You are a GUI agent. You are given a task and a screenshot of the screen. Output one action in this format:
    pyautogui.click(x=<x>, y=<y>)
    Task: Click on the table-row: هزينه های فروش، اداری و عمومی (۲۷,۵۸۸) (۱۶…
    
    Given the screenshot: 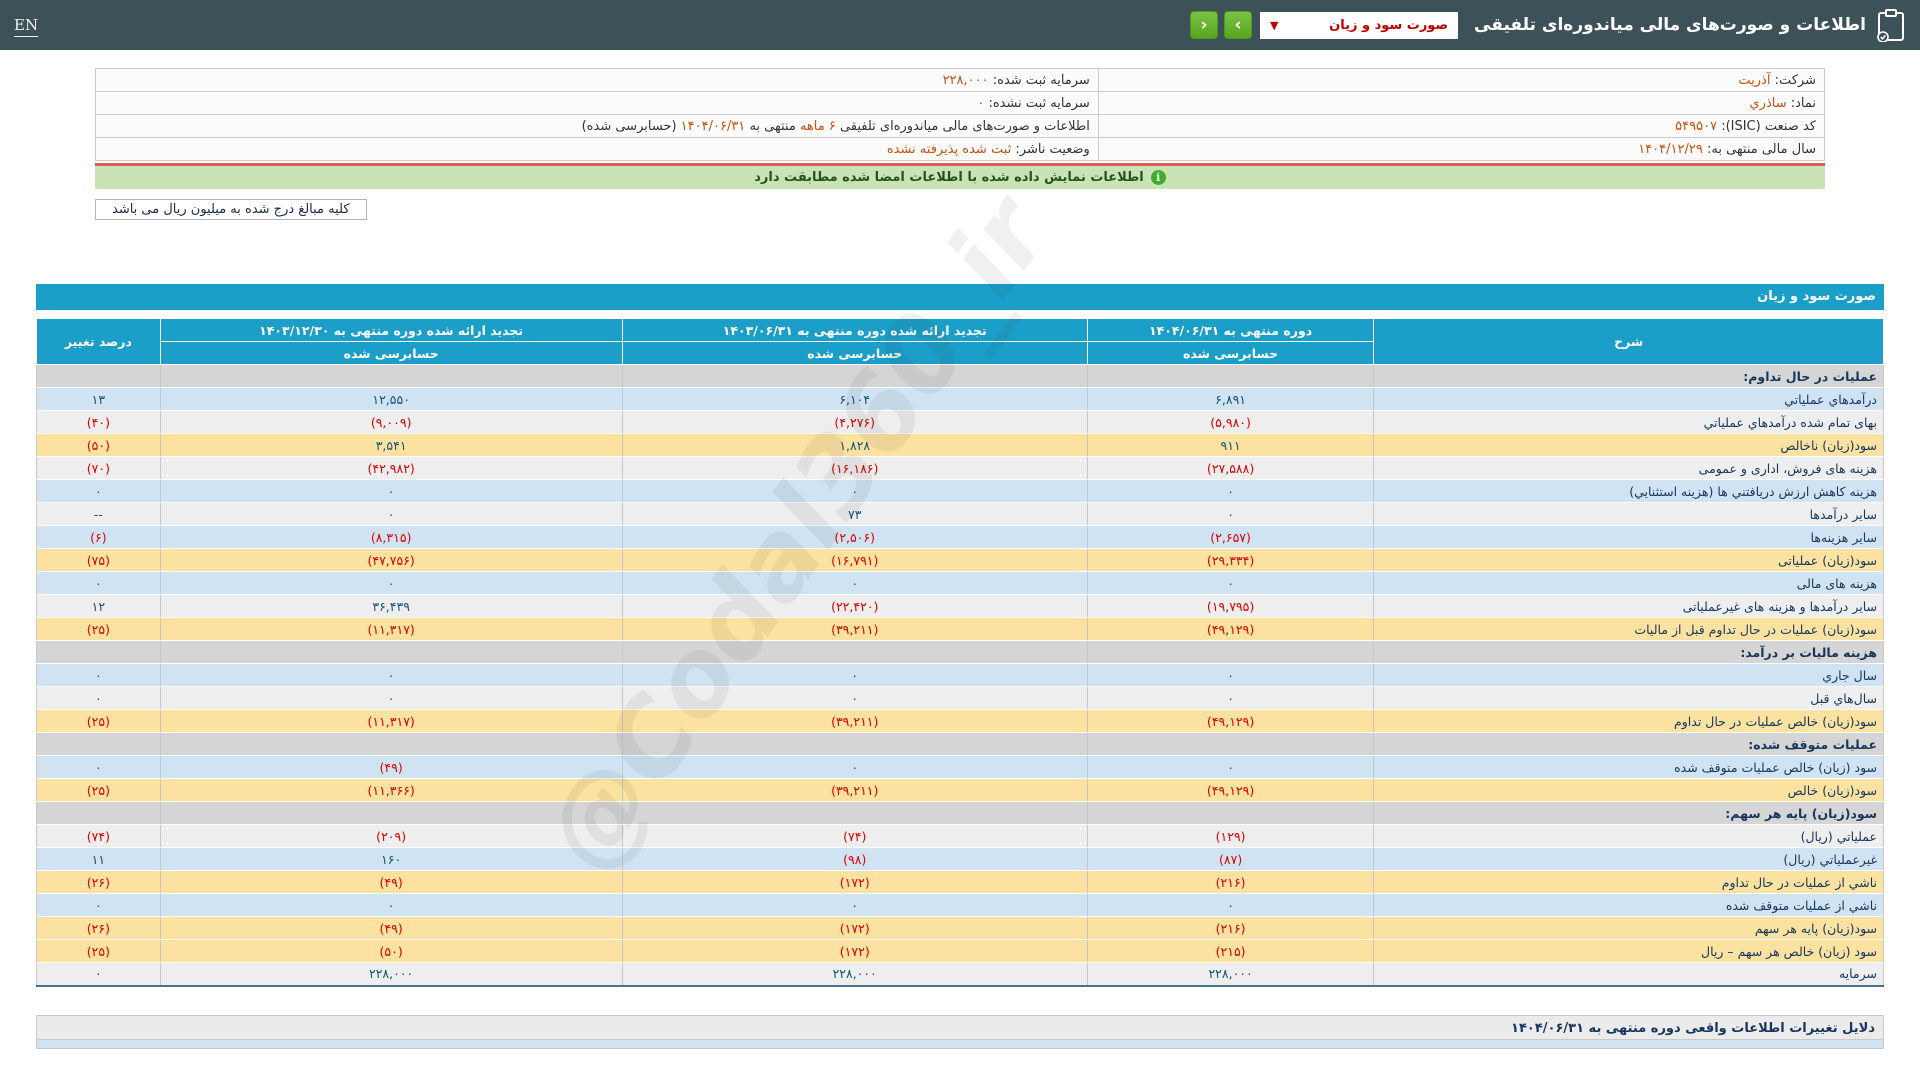 What is the action you would take?
    pyautogui.click(x=960, y=468)
    